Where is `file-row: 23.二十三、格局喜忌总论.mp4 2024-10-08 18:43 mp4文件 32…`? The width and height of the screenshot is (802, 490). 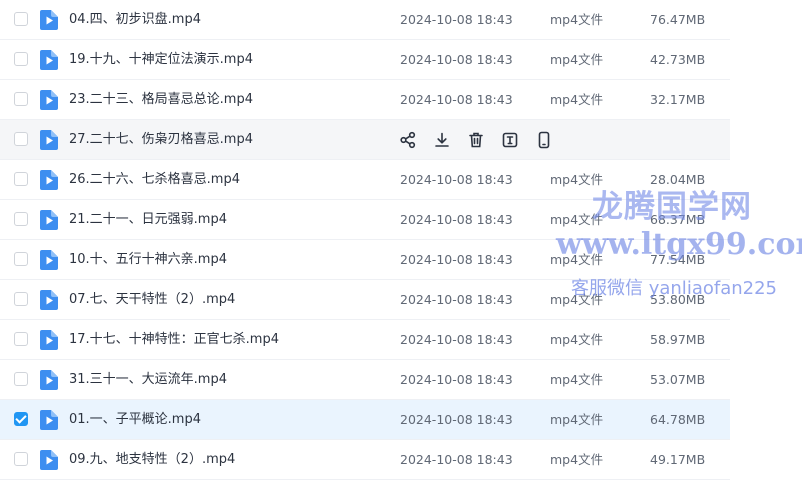 file-row: 23.二十三、格局喜忌总论.mp4 2024-10-08 18:43 mp4文件 32… is located at coordinates (365, 100).